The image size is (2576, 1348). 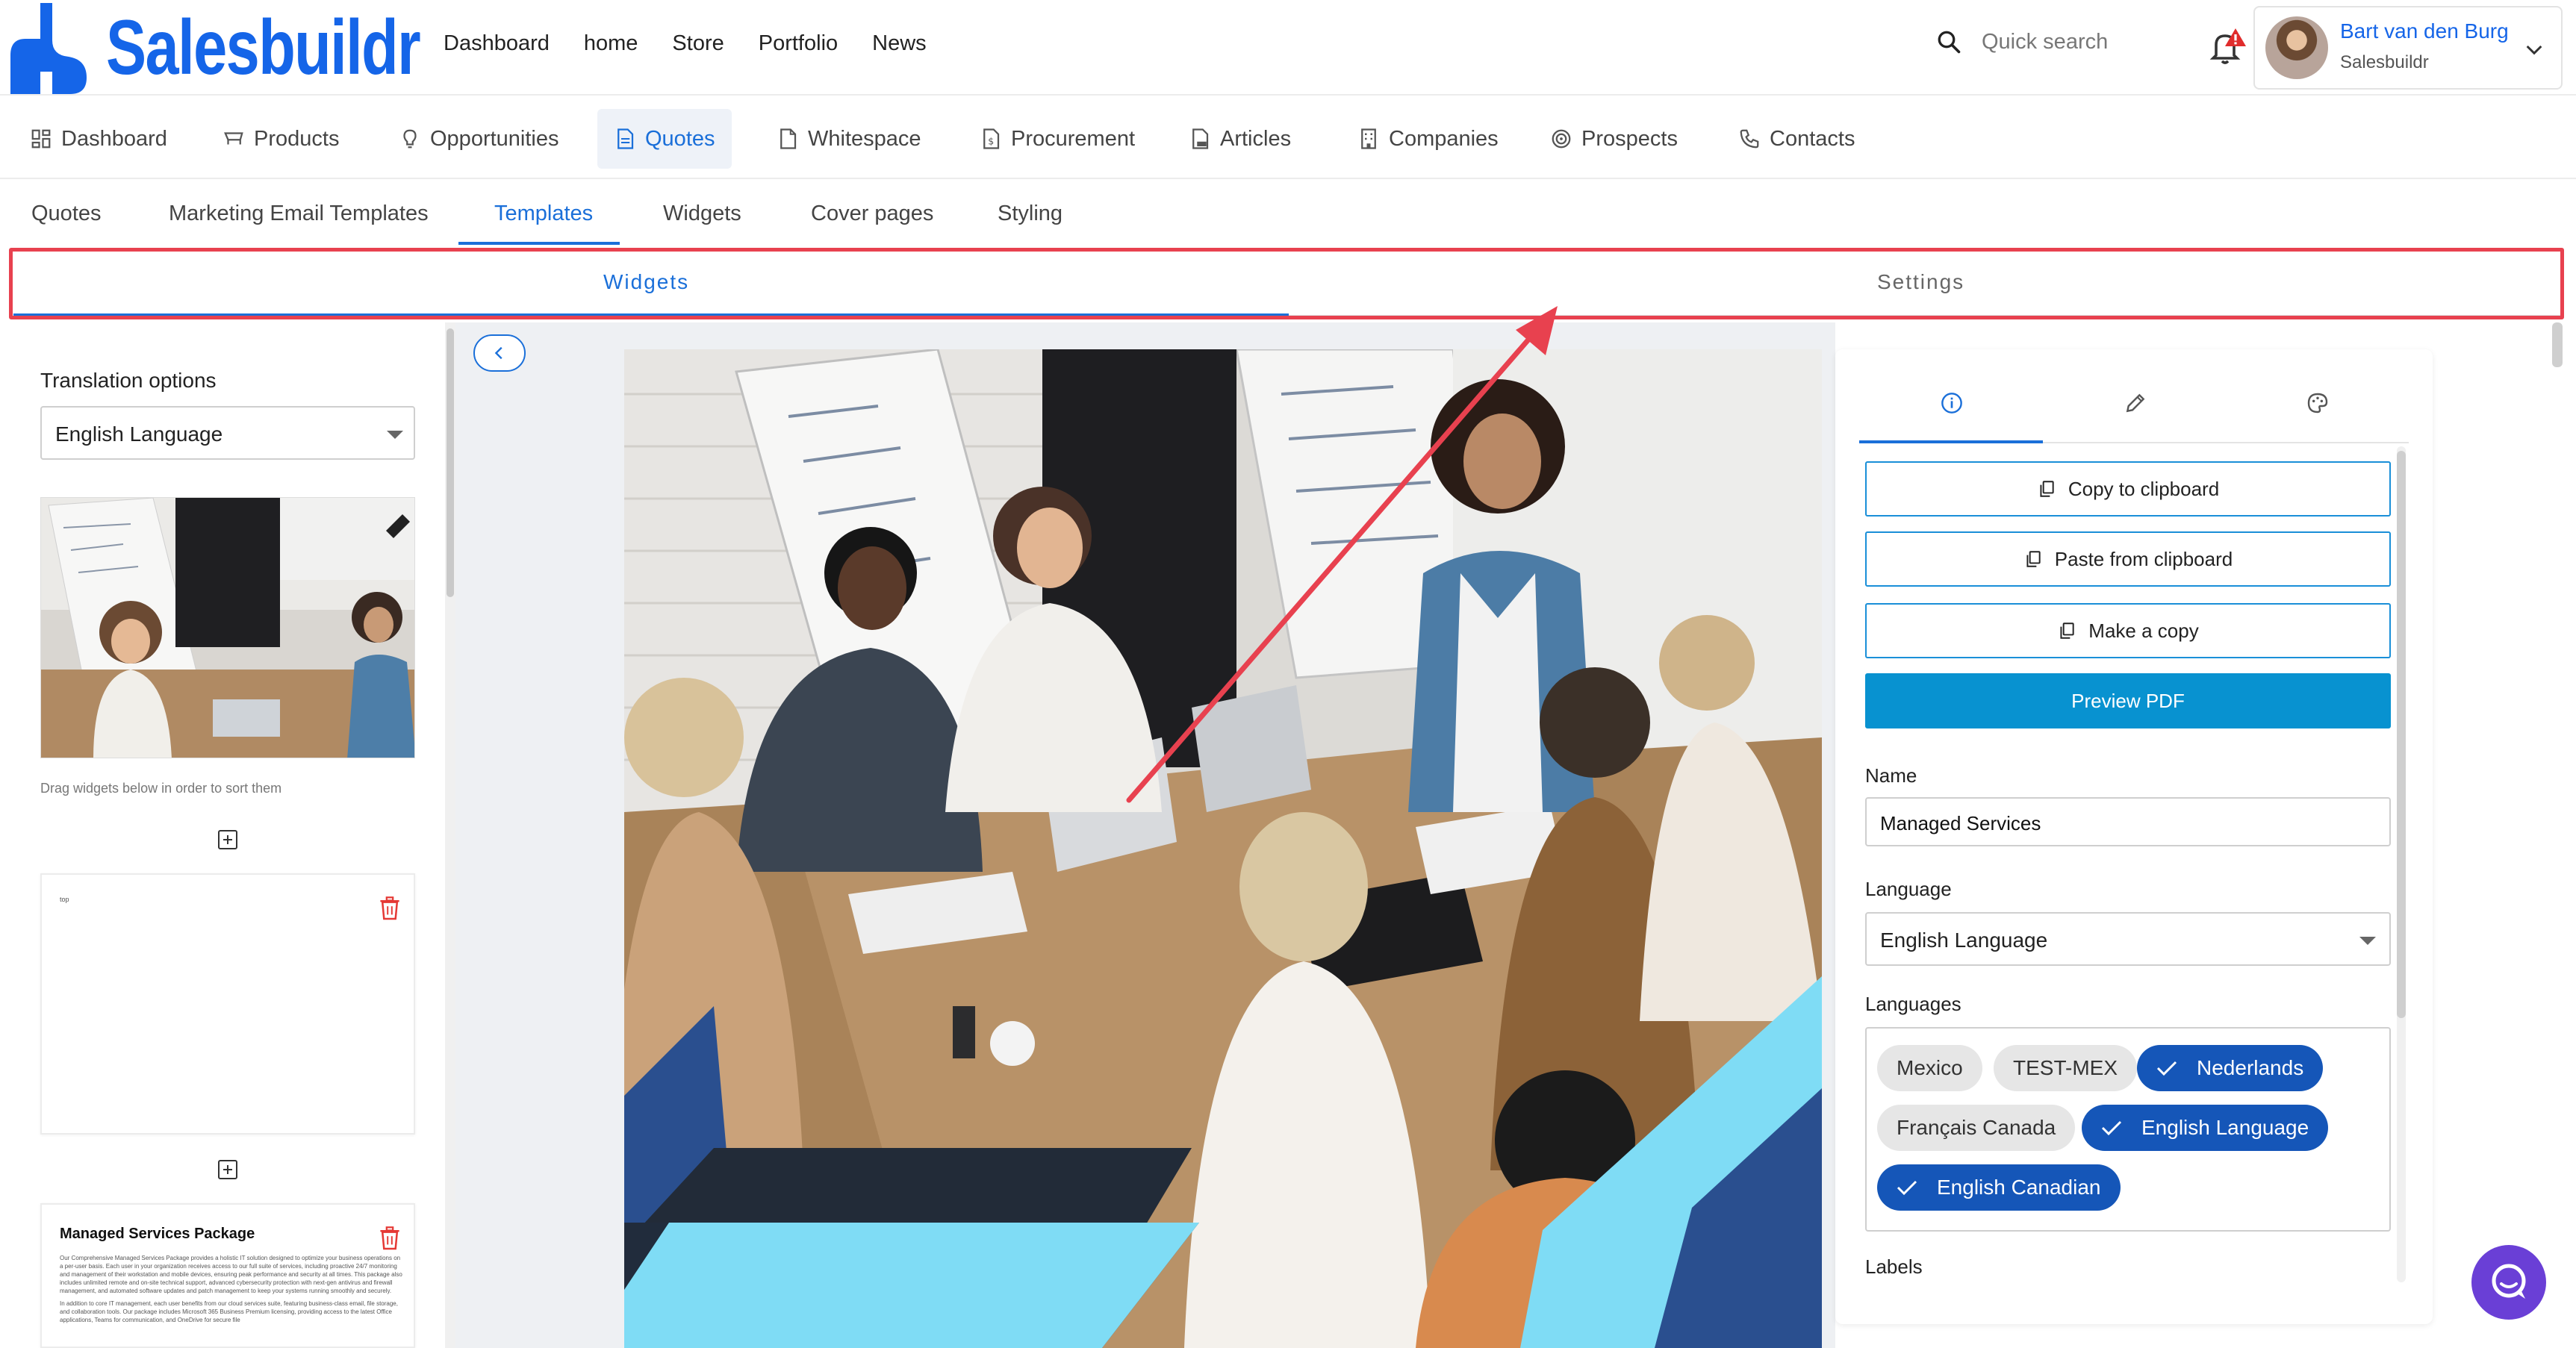 What do you see at coordinates (899, 43) in the screenshot?
I see `top-nav-news: News` at bounding box center [899, 43].